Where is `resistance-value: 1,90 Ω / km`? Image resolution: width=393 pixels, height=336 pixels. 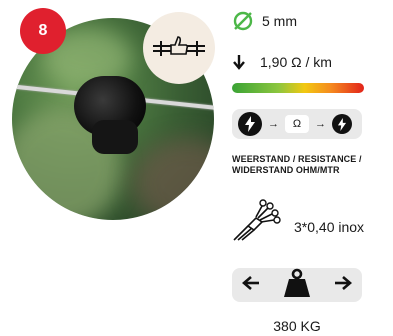
resistance-value: 1,90 Ω / km is located at coordinates (296, 62).